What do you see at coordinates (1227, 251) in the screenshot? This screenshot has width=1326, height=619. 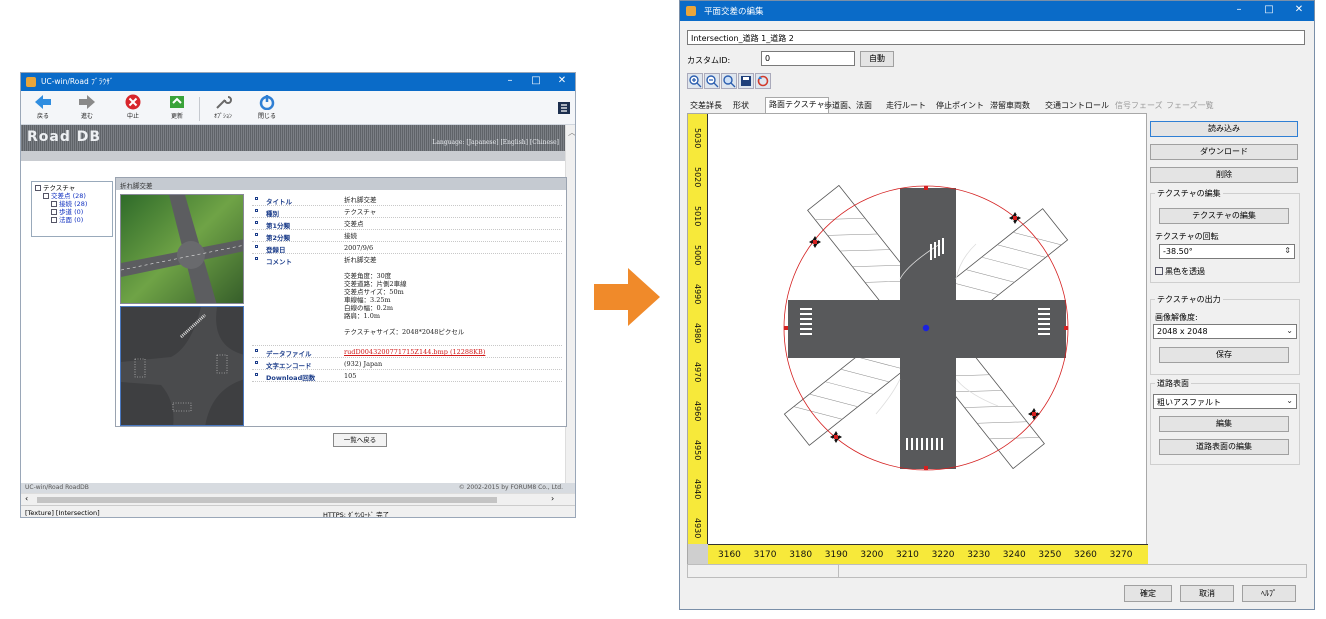 I see `rotation-spinner: -38.50° ⇕` at bounding box center [1227, 251].